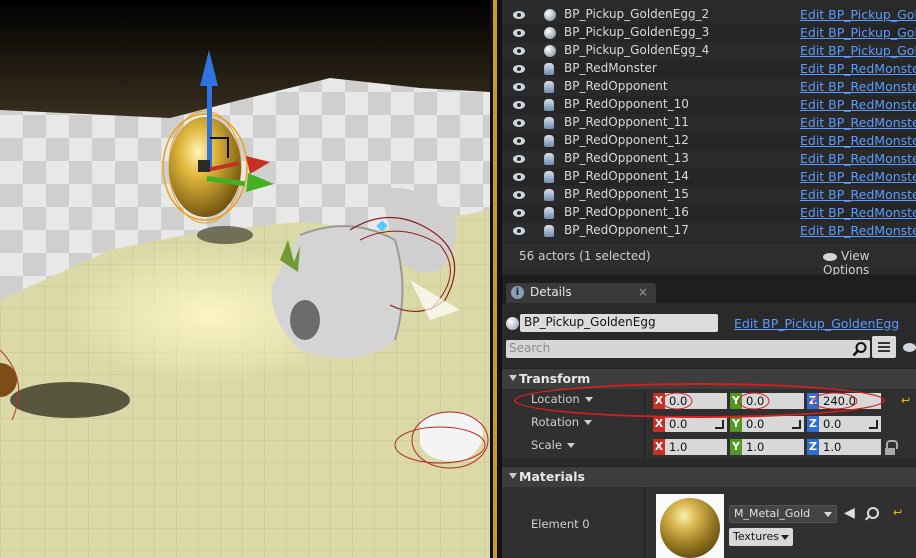  I want to click on viewport-splitter, so click(496, 279).